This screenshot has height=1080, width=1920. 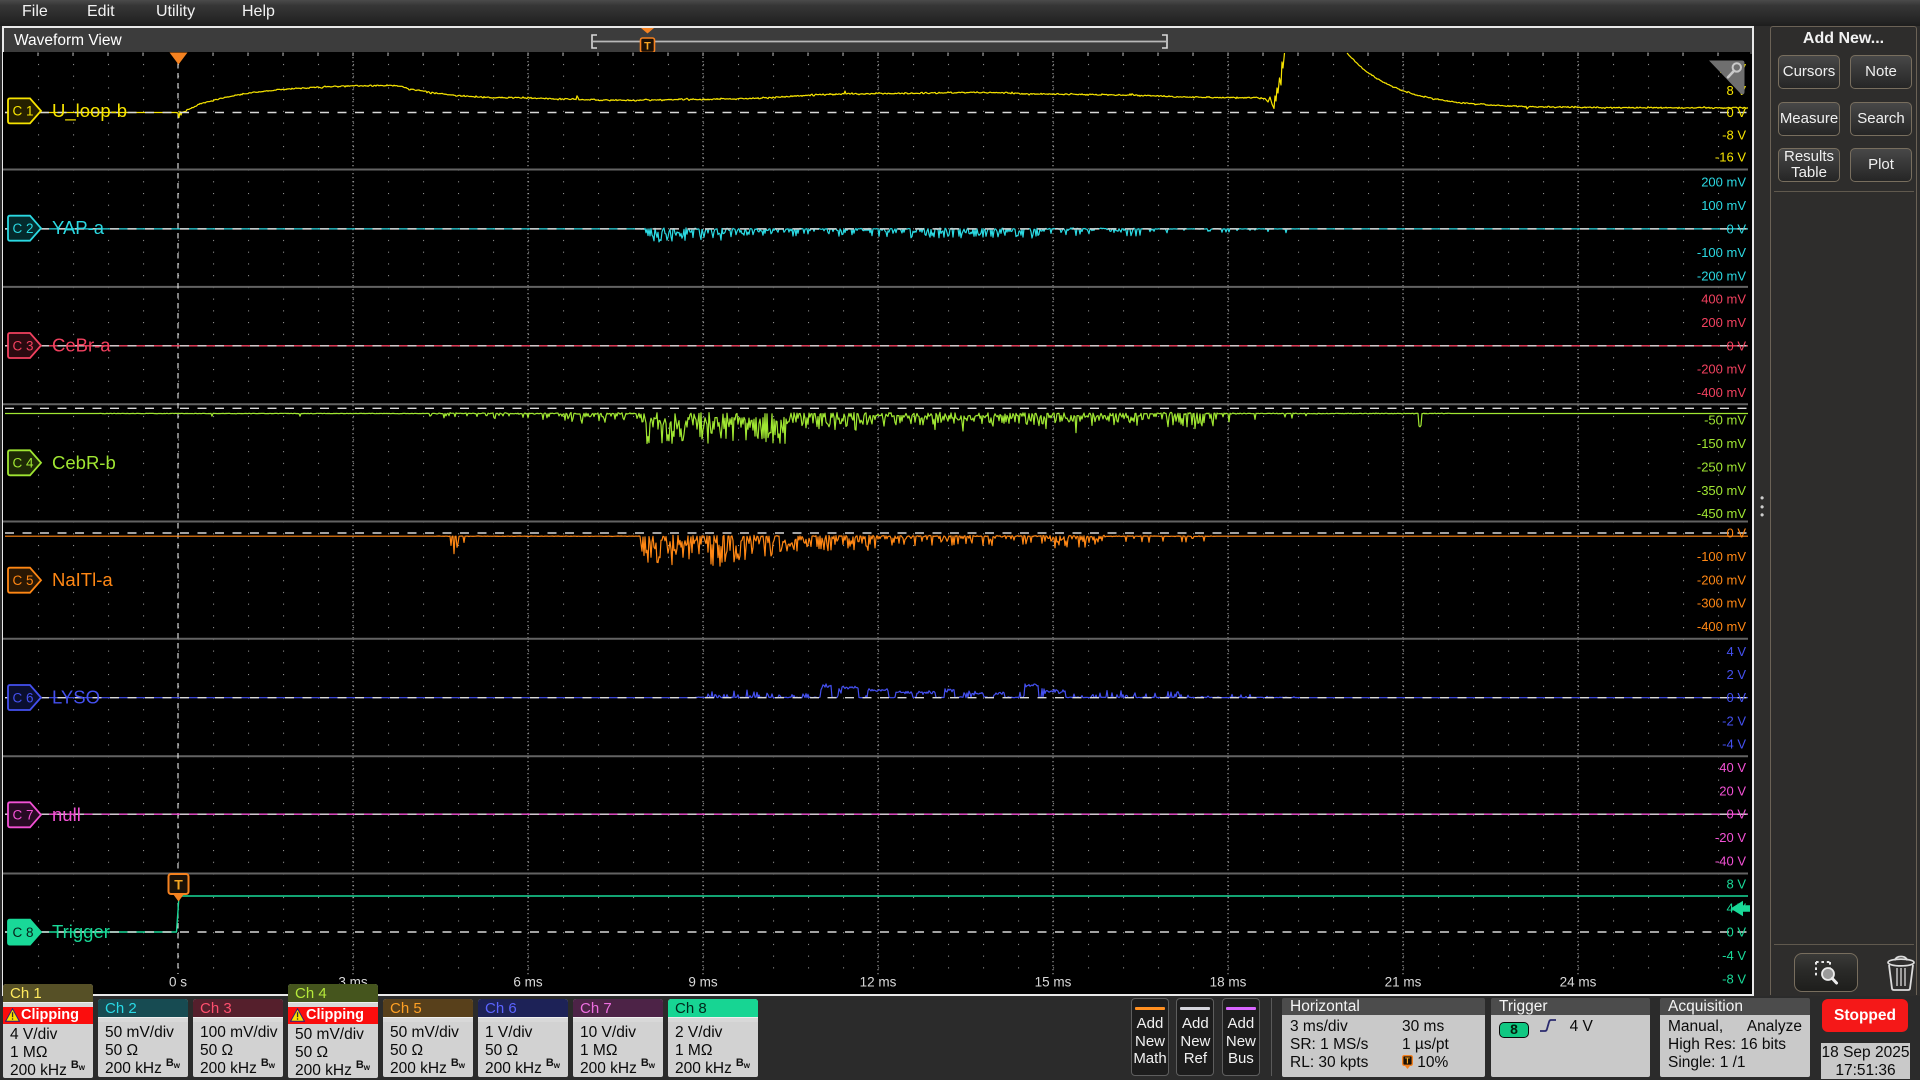 What do you see at coordinates (22, 815) in the screenshot?
I see `svg-text: C 7` at bounding box center [22, 815].